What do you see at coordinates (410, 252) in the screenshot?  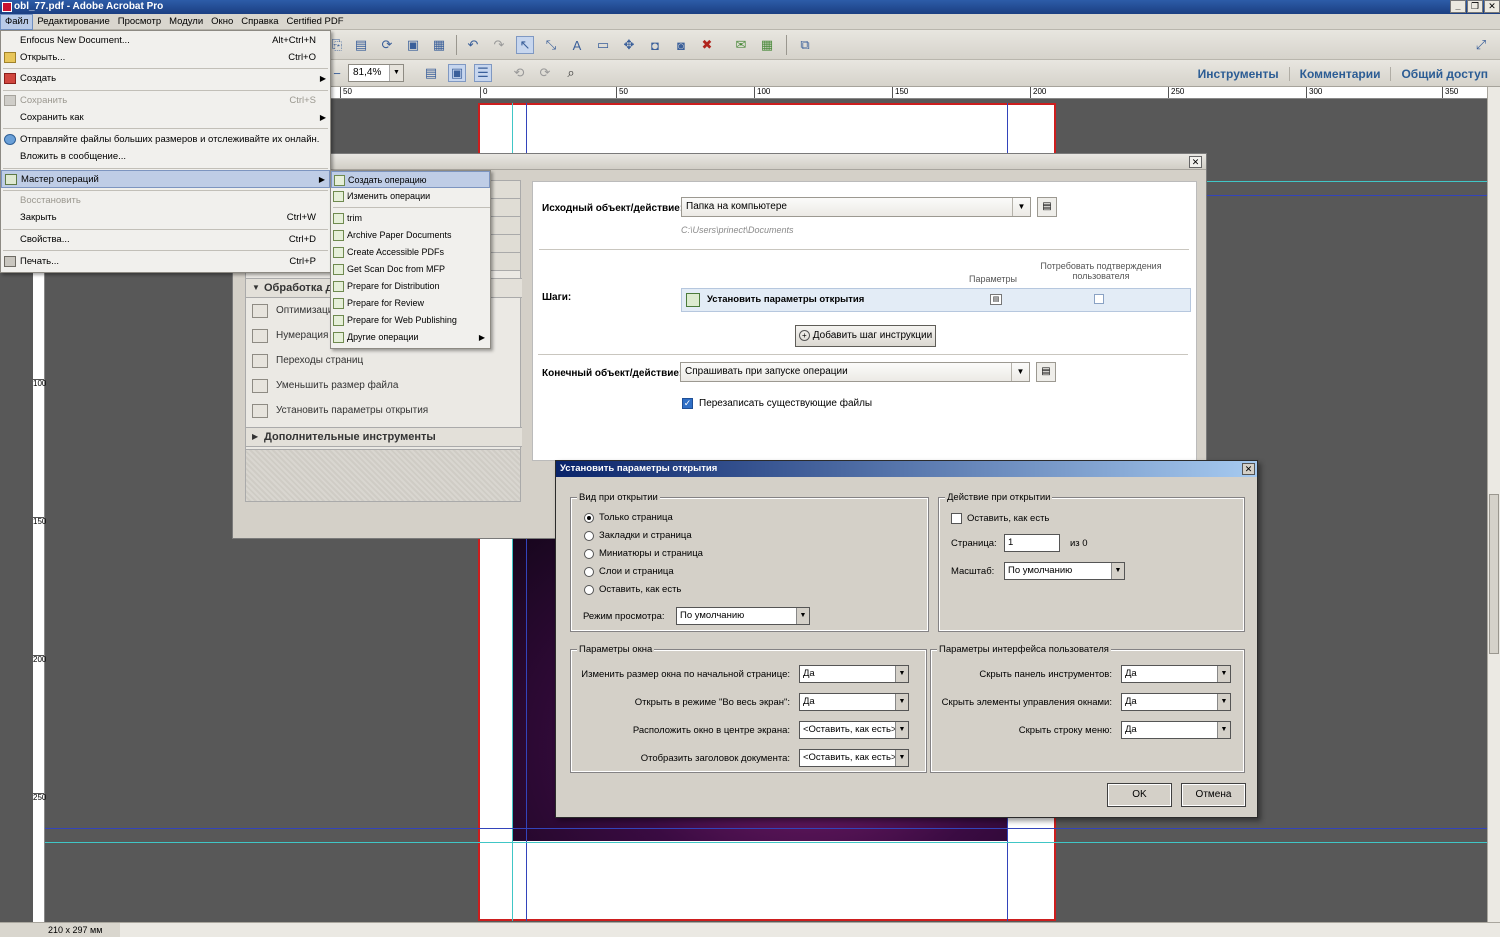 I see `submenu-item-accessible: Create Accessible PDFs` at bounding box center [410, 252].